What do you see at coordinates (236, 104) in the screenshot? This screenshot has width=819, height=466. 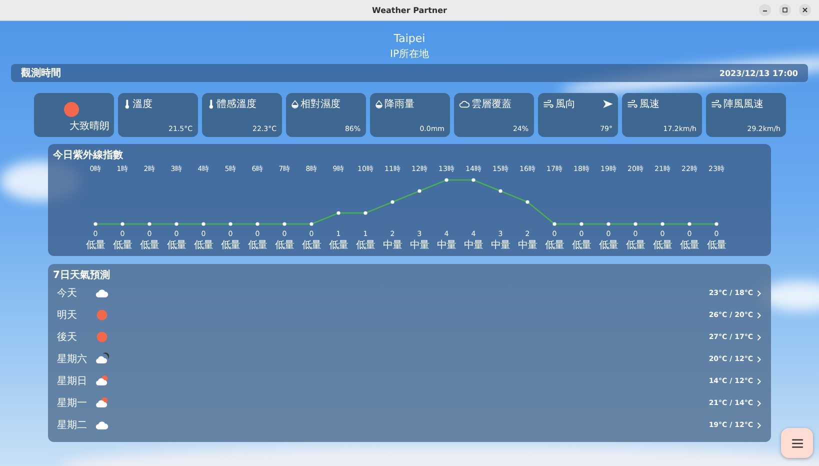 I see `metric-label: 體感溫度` at bounding box center [236, 104].